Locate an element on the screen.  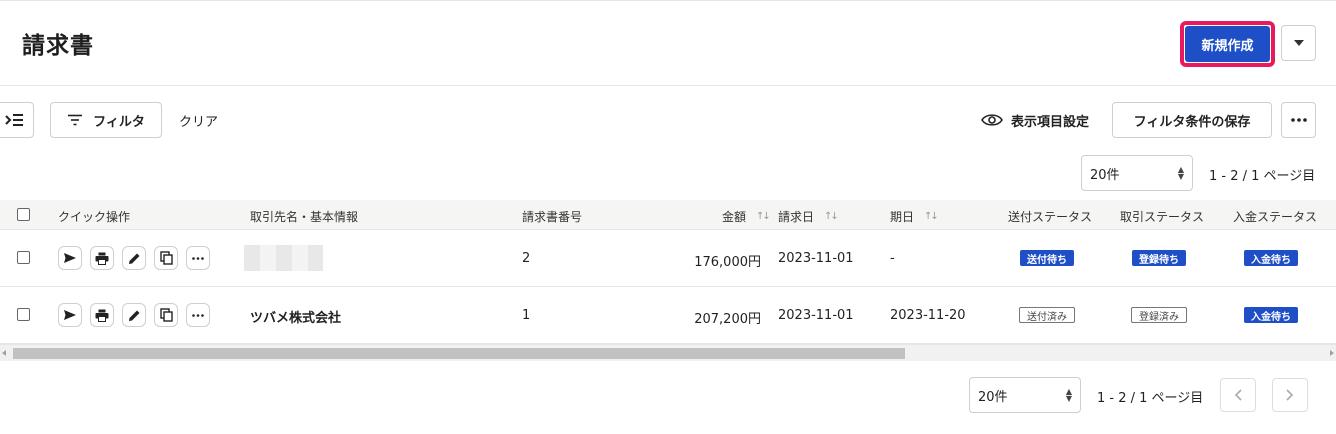
per-page-select-top: 20件 ▲ ▼ is located at coordinates (1137, 173).